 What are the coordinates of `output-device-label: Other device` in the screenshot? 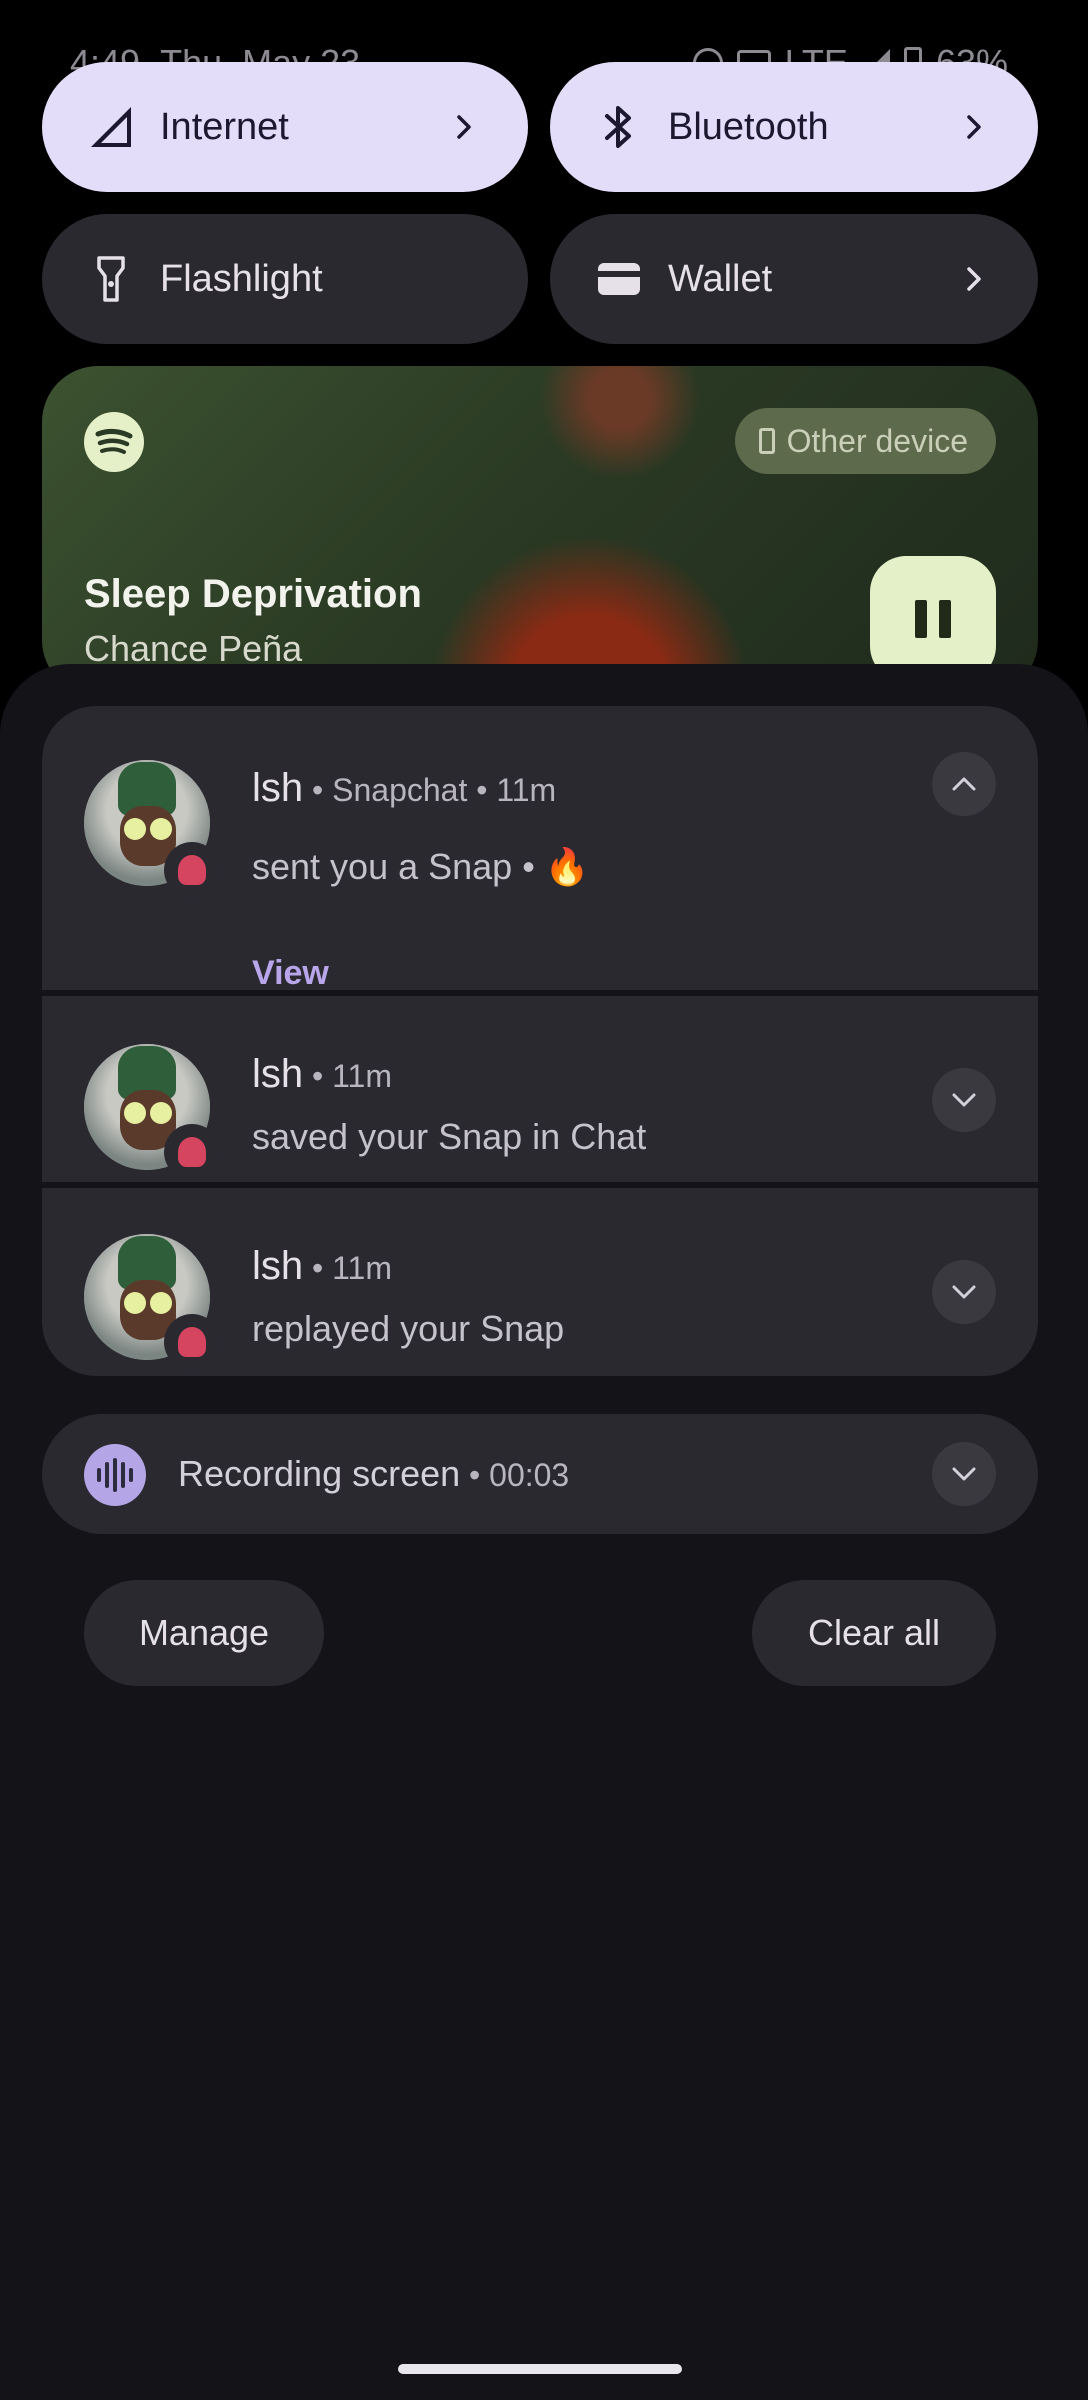 It's located at (877, 440).